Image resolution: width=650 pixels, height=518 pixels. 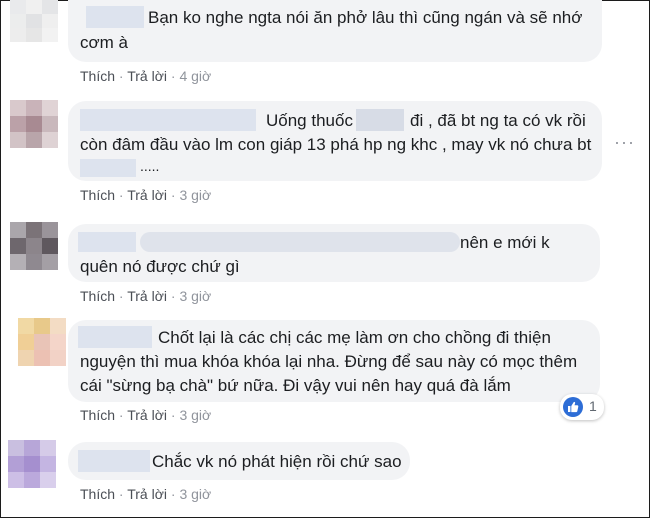 I want to click on comment-timestamp: 4 giờ, so click(x=195, y=76).